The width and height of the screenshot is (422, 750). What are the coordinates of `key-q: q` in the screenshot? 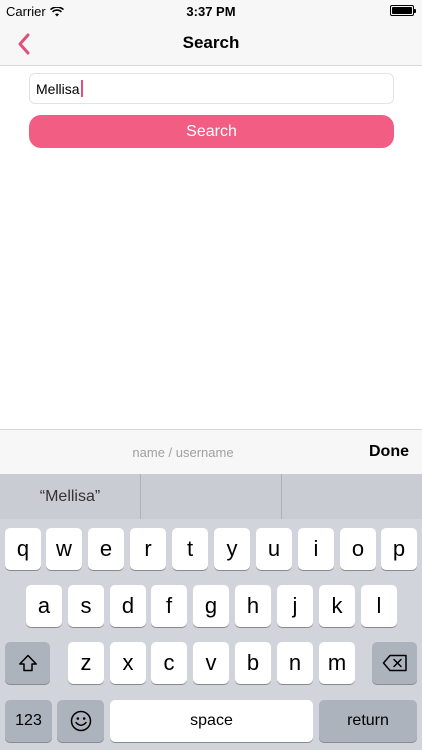 It's located at (23, 549).